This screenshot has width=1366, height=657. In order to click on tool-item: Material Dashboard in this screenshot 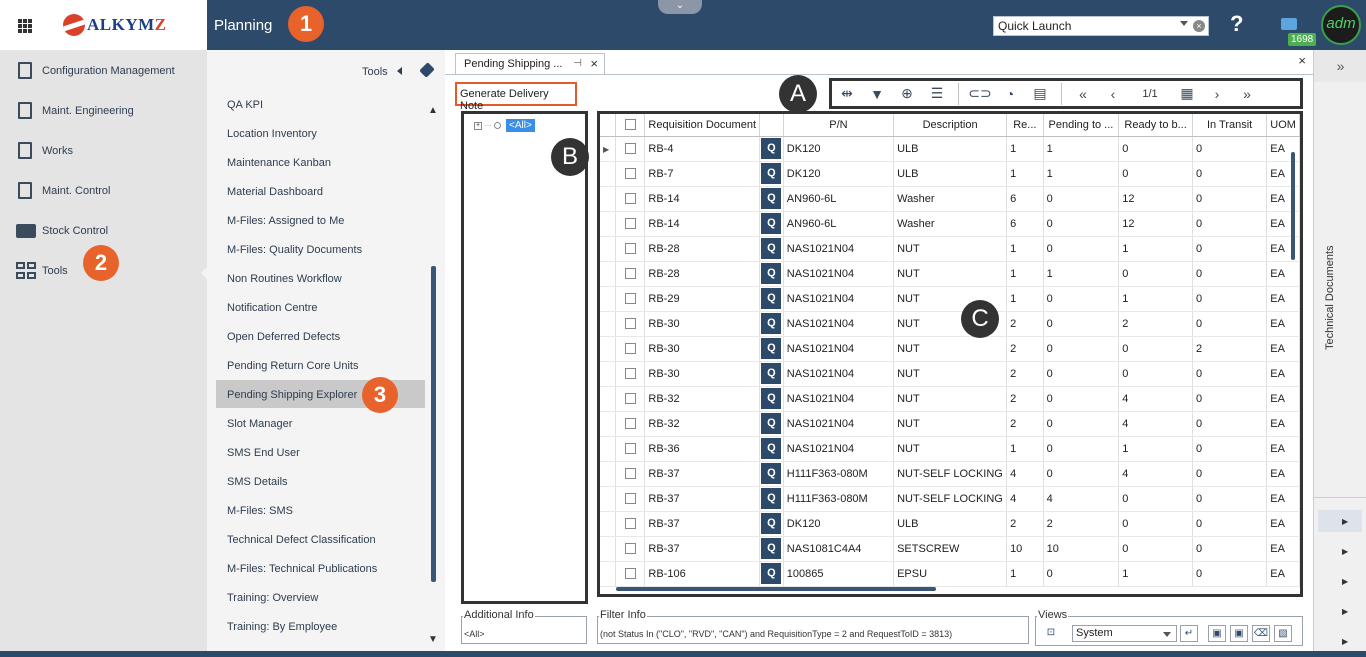, I will do `click(275, 192)`.